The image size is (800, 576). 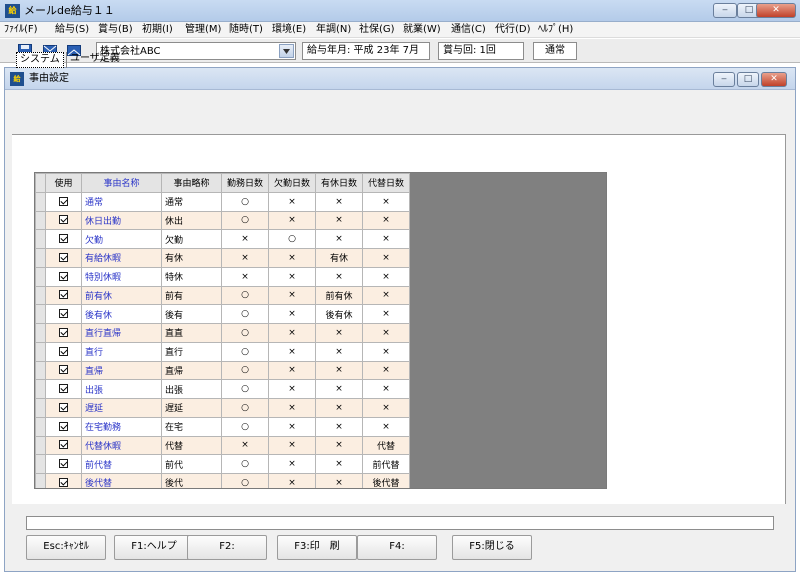 I want to click on table-row: 前有休 前有 ○ × 前有休 ×, so click(x=222, y=295).